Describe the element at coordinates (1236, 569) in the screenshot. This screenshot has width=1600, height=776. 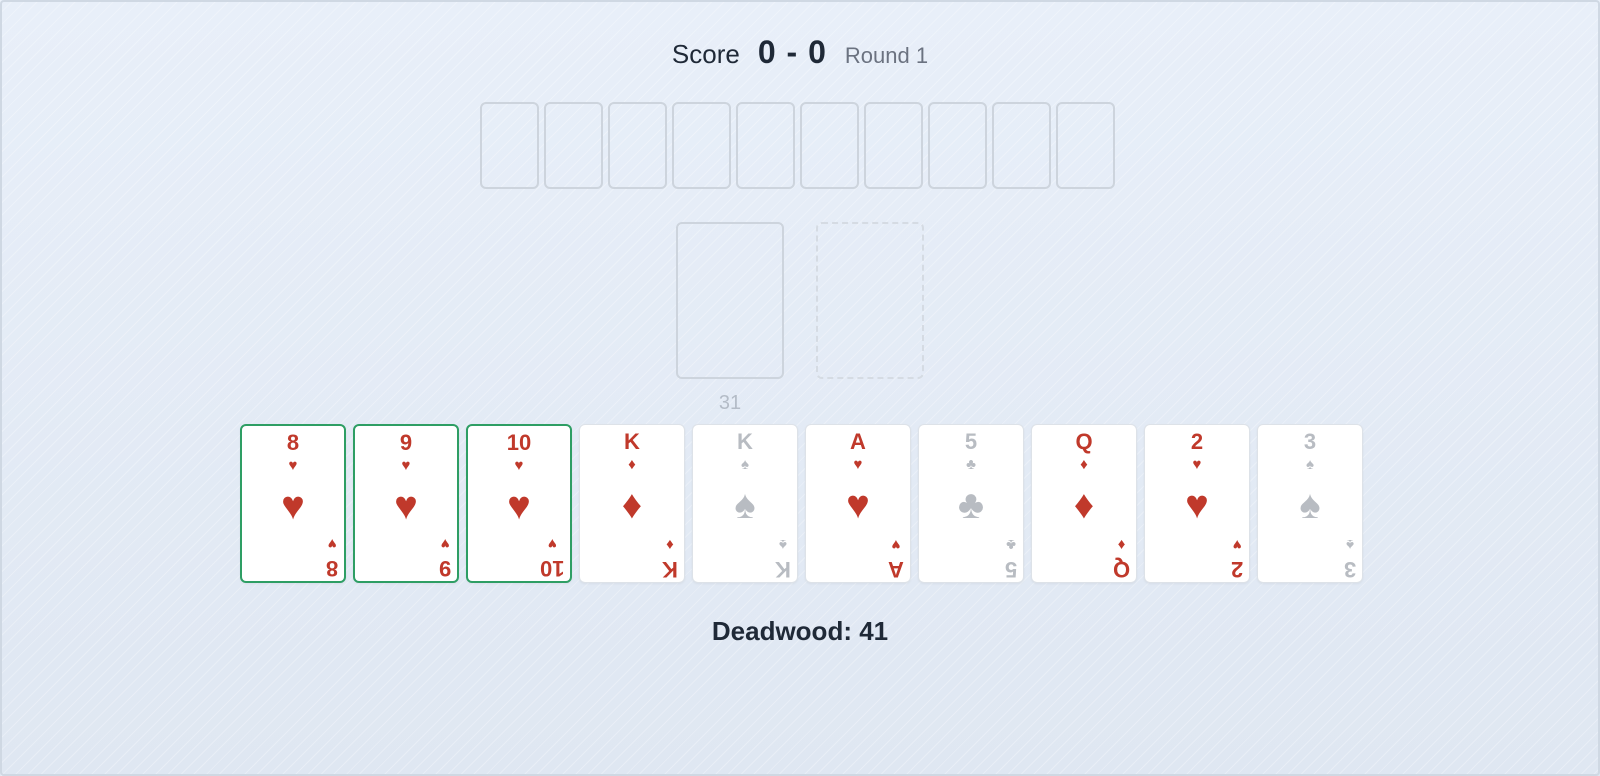
I see `card-rank-inverted: 2` at that location.